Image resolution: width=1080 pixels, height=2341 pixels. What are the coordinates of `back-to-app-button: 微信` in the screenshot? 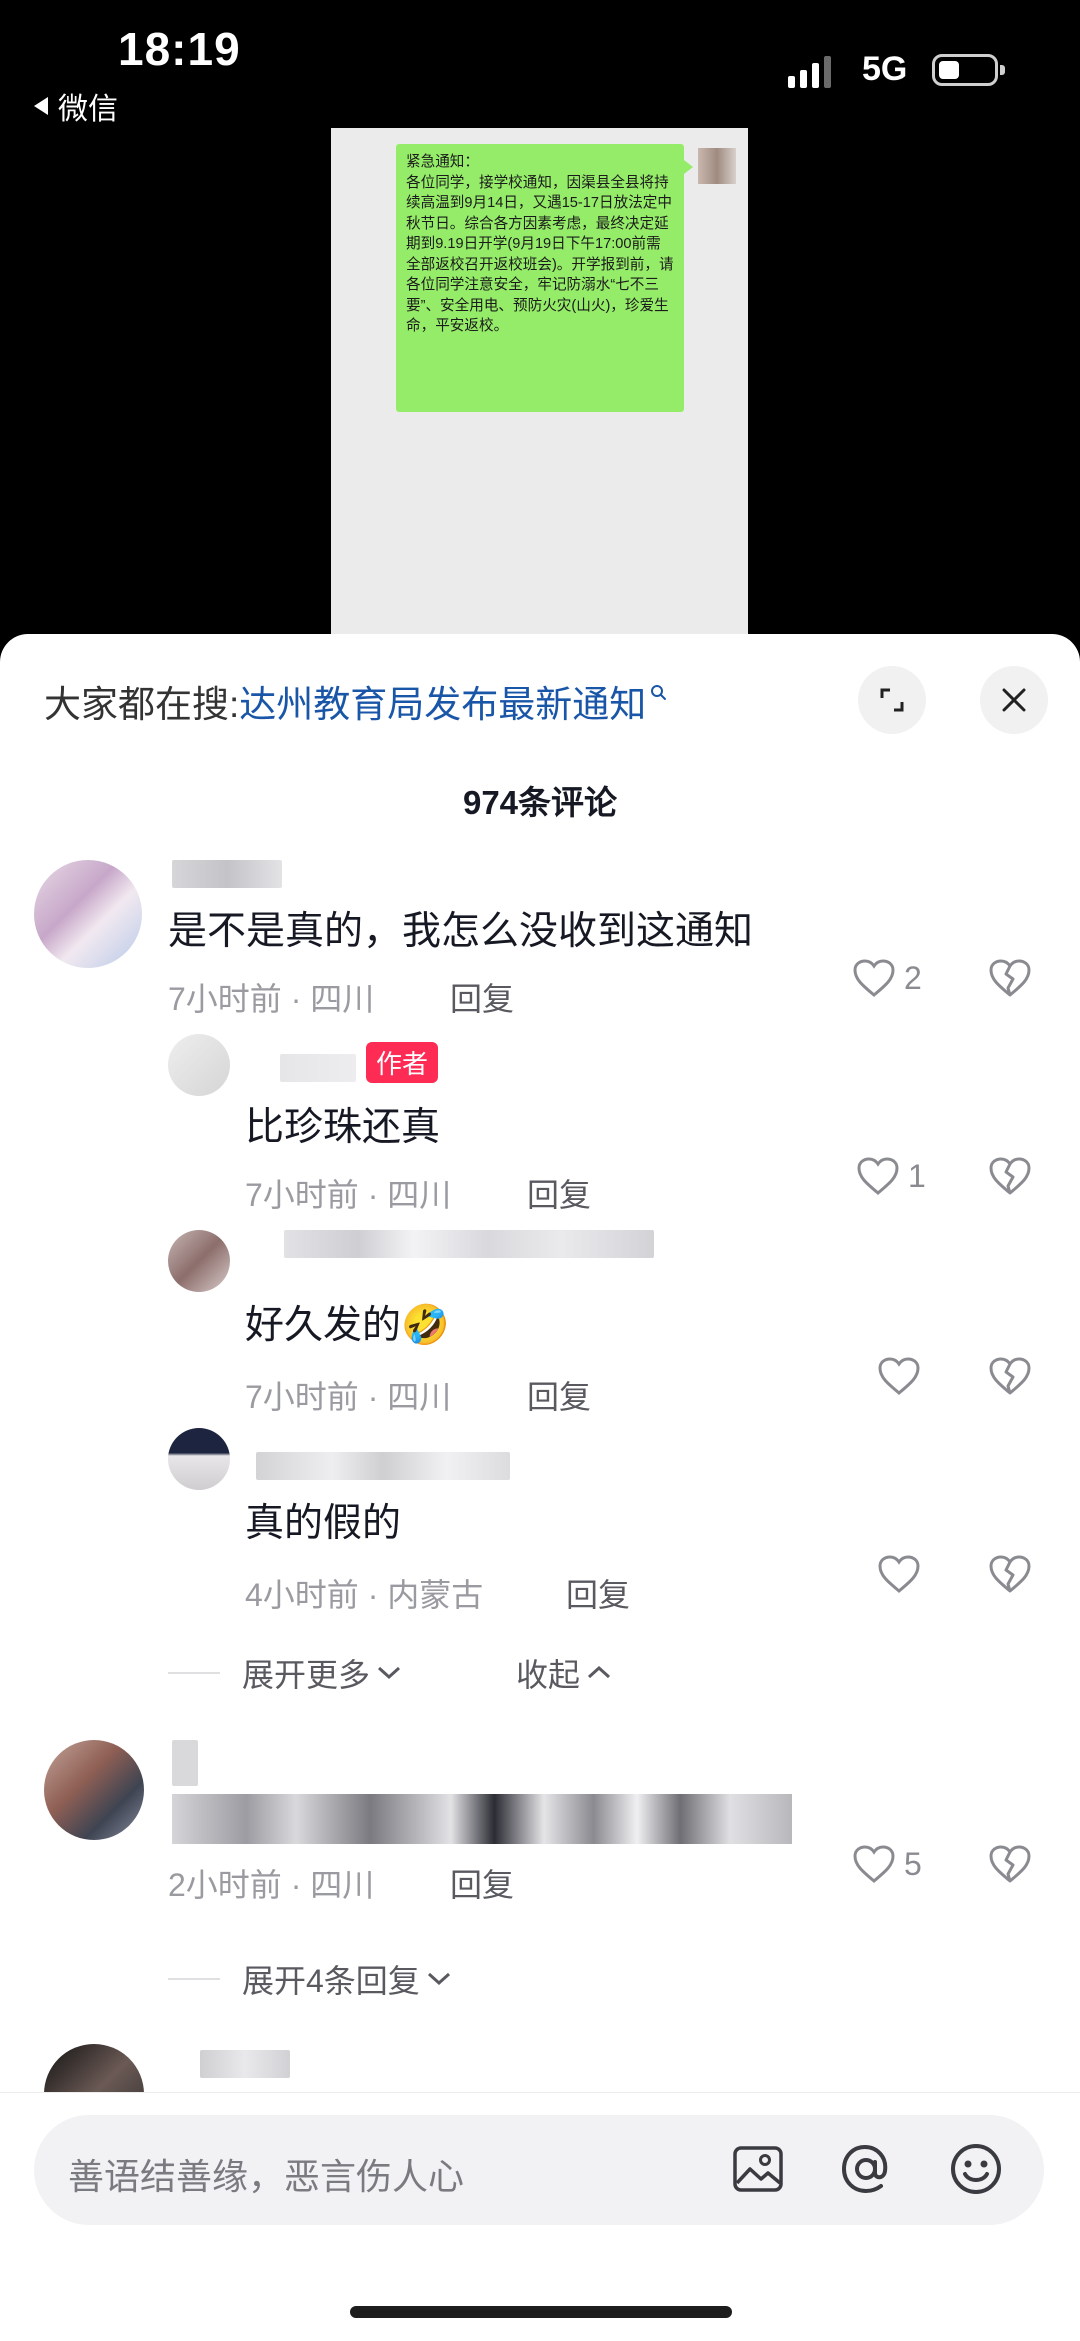 It's located at (76, 106).